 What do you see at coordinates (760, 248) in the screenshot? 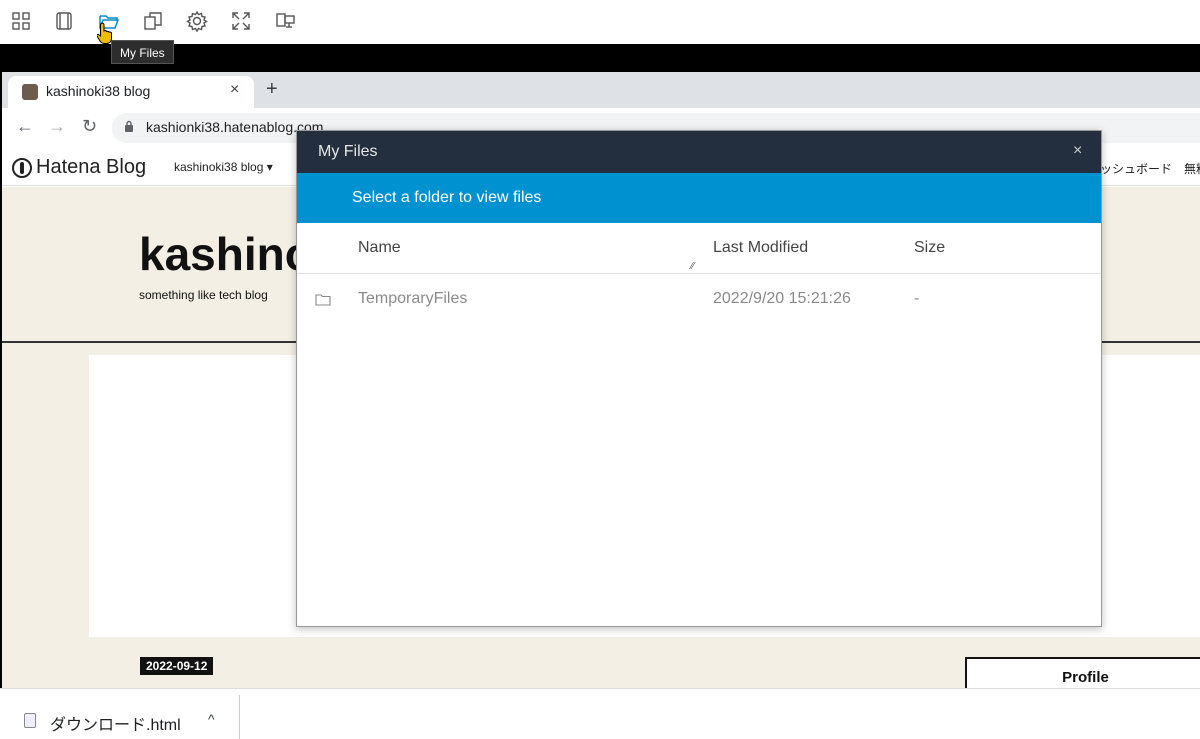
I see `column-header-modified: Last Modified` at bounding box center [760, 248].